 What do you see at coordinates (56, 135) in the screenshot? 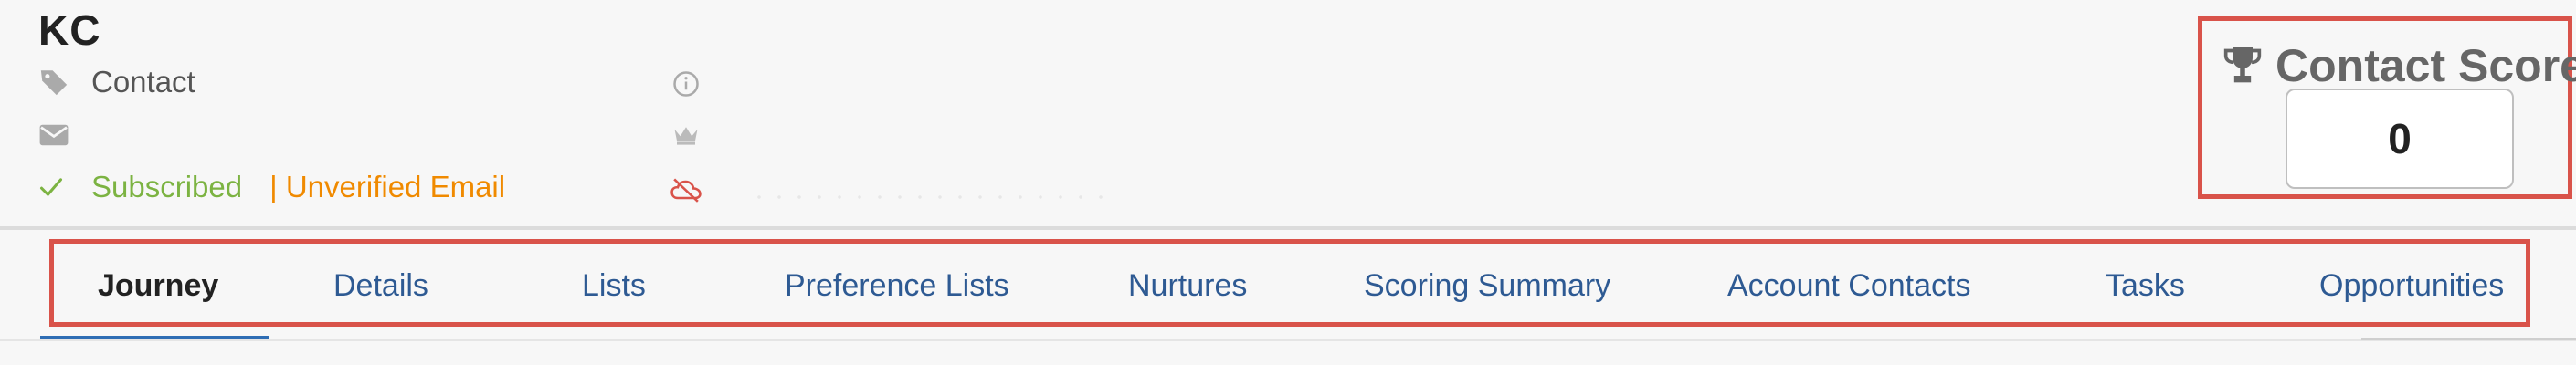
I see `envelope-icon` at bounding box center [56, 135].